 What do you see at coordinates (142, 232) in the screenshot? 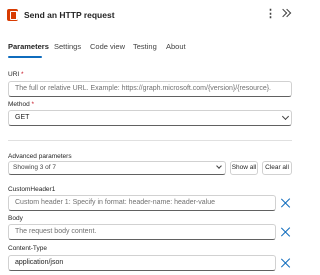
I see `body-input: The request body content.` at bounding box center [142, 232].